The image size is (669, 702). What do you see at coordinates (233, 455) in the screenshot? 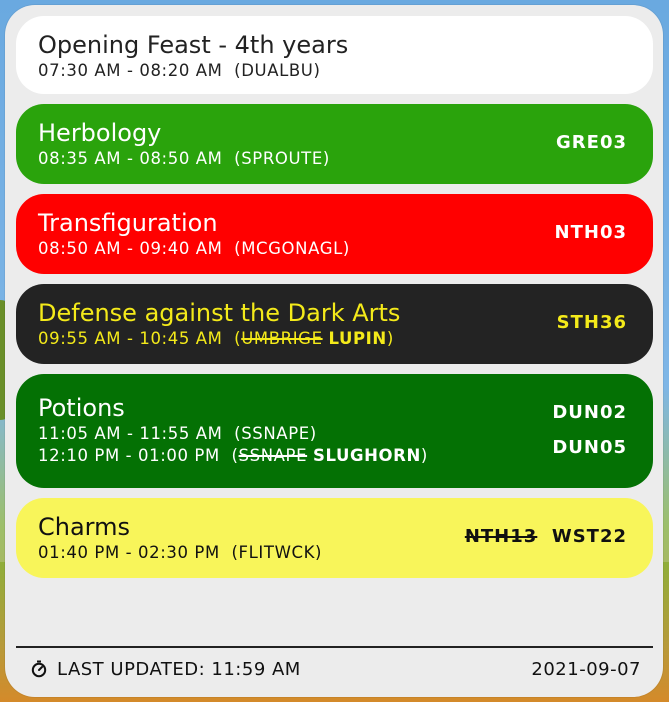
I see `event-time-teacher-2: 12:10 PM - 01:00 PM (SSNAPE SLUGHORN)` at bounding box center [233, 455].